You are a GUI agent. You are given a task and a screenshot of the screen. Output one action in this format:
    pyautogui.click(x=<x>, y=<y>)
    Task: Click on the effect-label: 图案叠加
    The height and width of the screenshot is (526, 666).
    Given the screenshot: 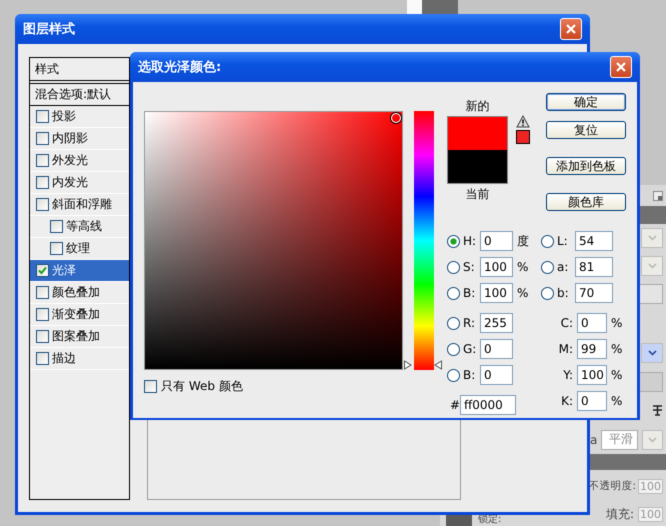 What is the action you would take?
    pyautogui.click(x=76, y=336)
    